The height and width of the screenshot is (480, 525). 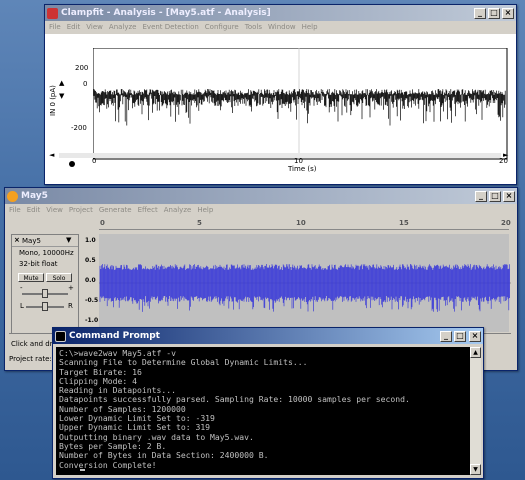 What do you see at coordinates (60, 336) in the screenshot?
I see `cmd-app-icon` at bounding box center [60, 336].